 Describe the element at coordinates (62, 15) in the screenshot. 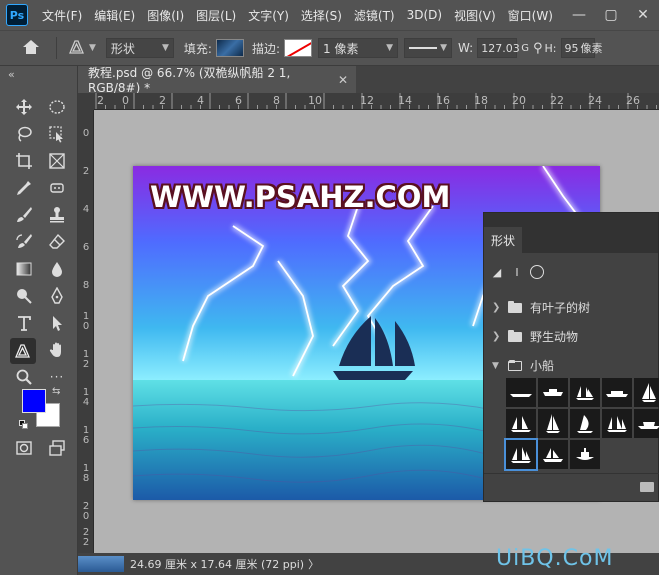

I see `menu-file: 文件(F)` at that location.